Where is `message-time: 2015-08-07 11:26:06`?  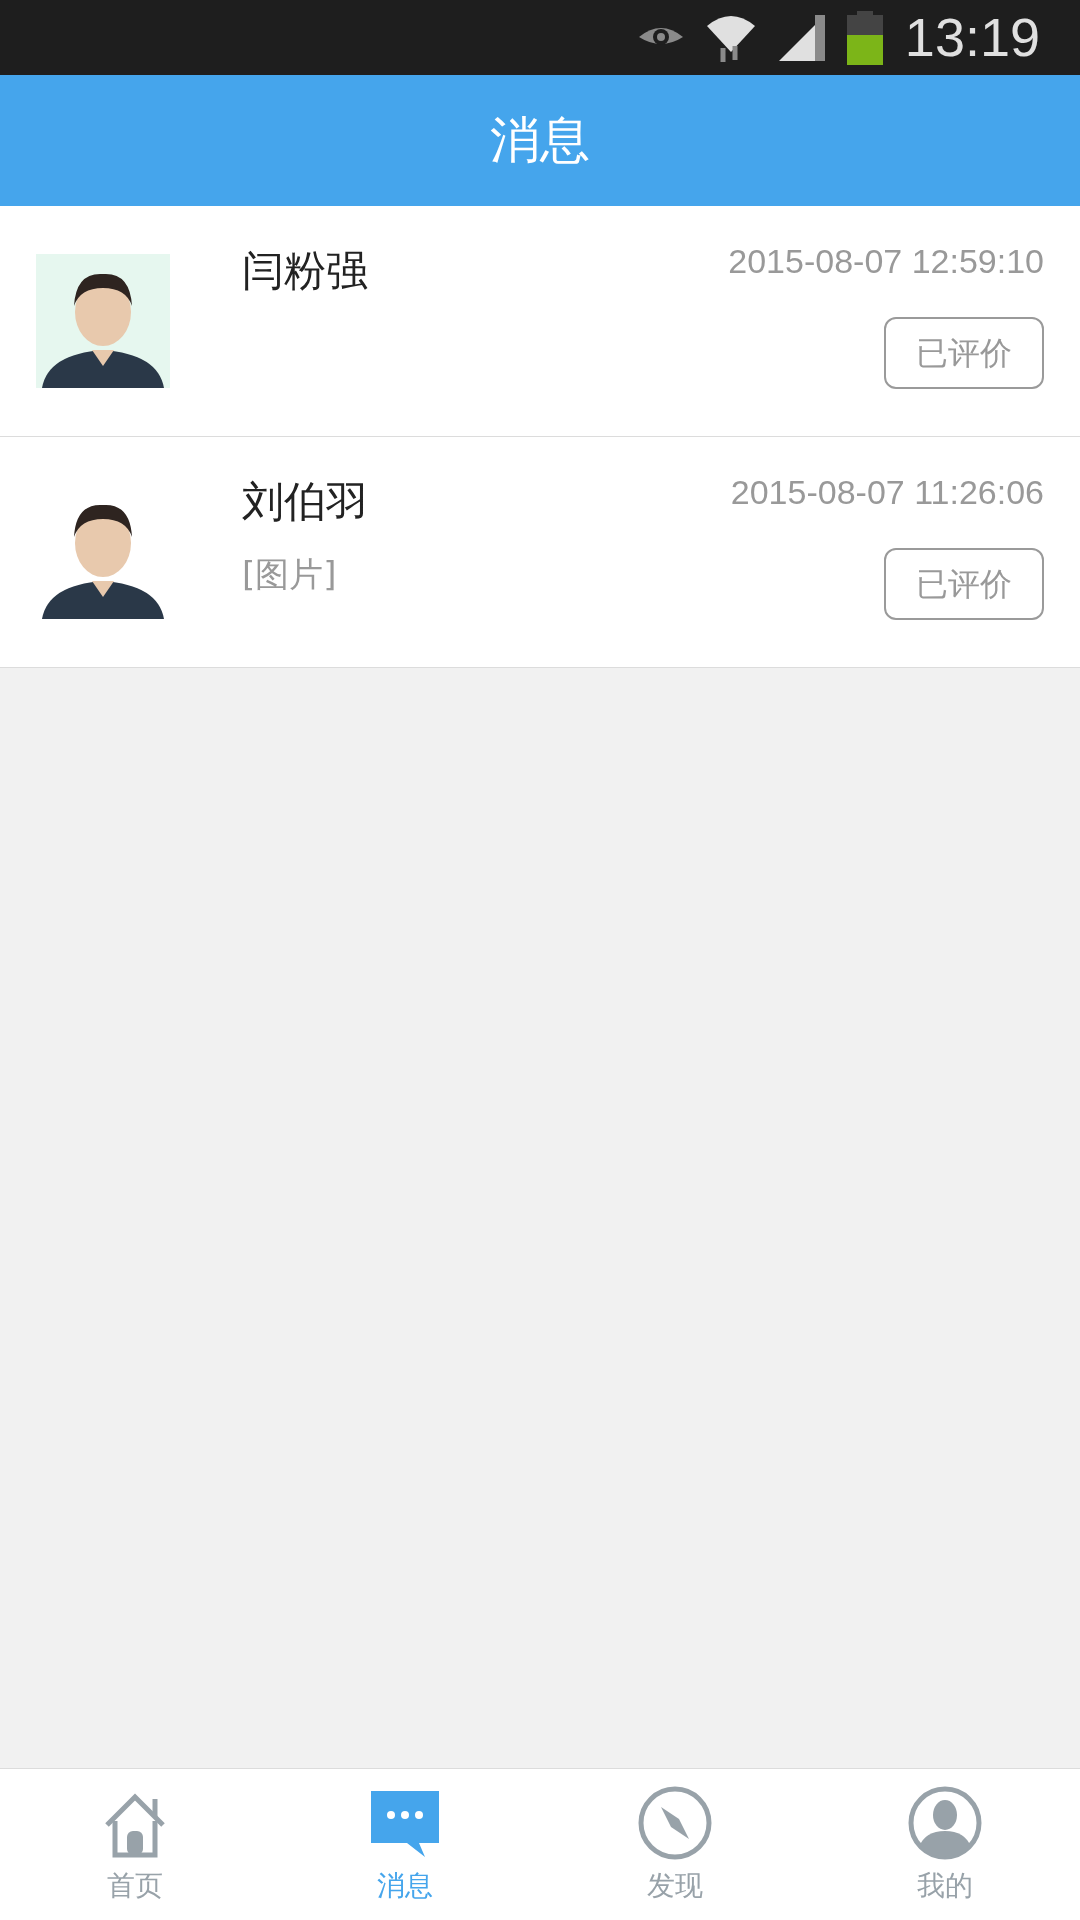
message-time: 2015-08-07 11:26:06 is located at coordinates (887, 492).